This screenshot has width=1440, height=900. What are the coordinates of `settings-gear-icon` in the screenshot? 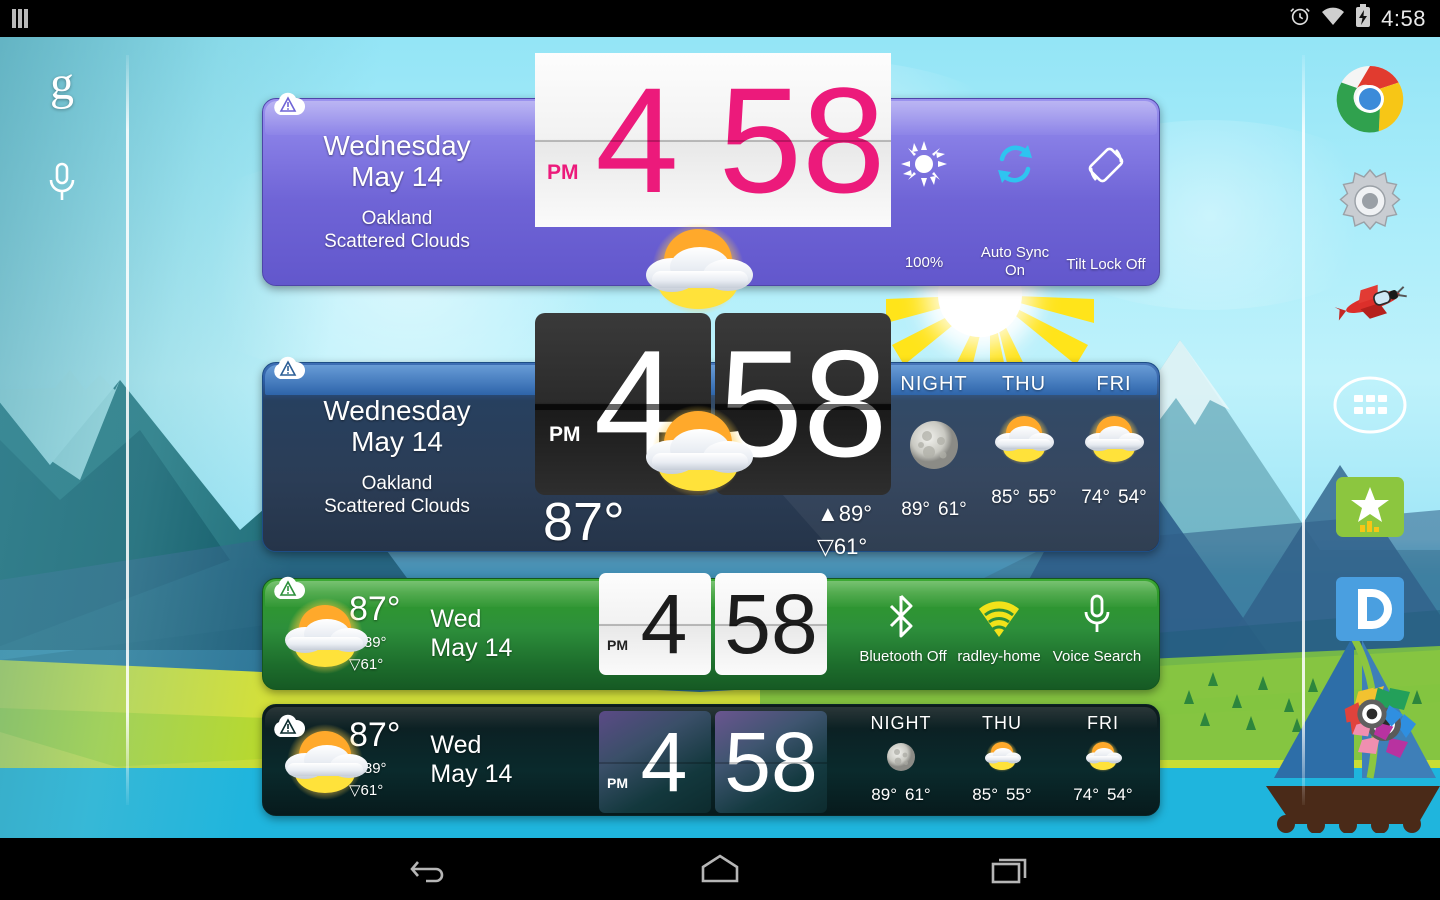 It's located at (1370, 201).